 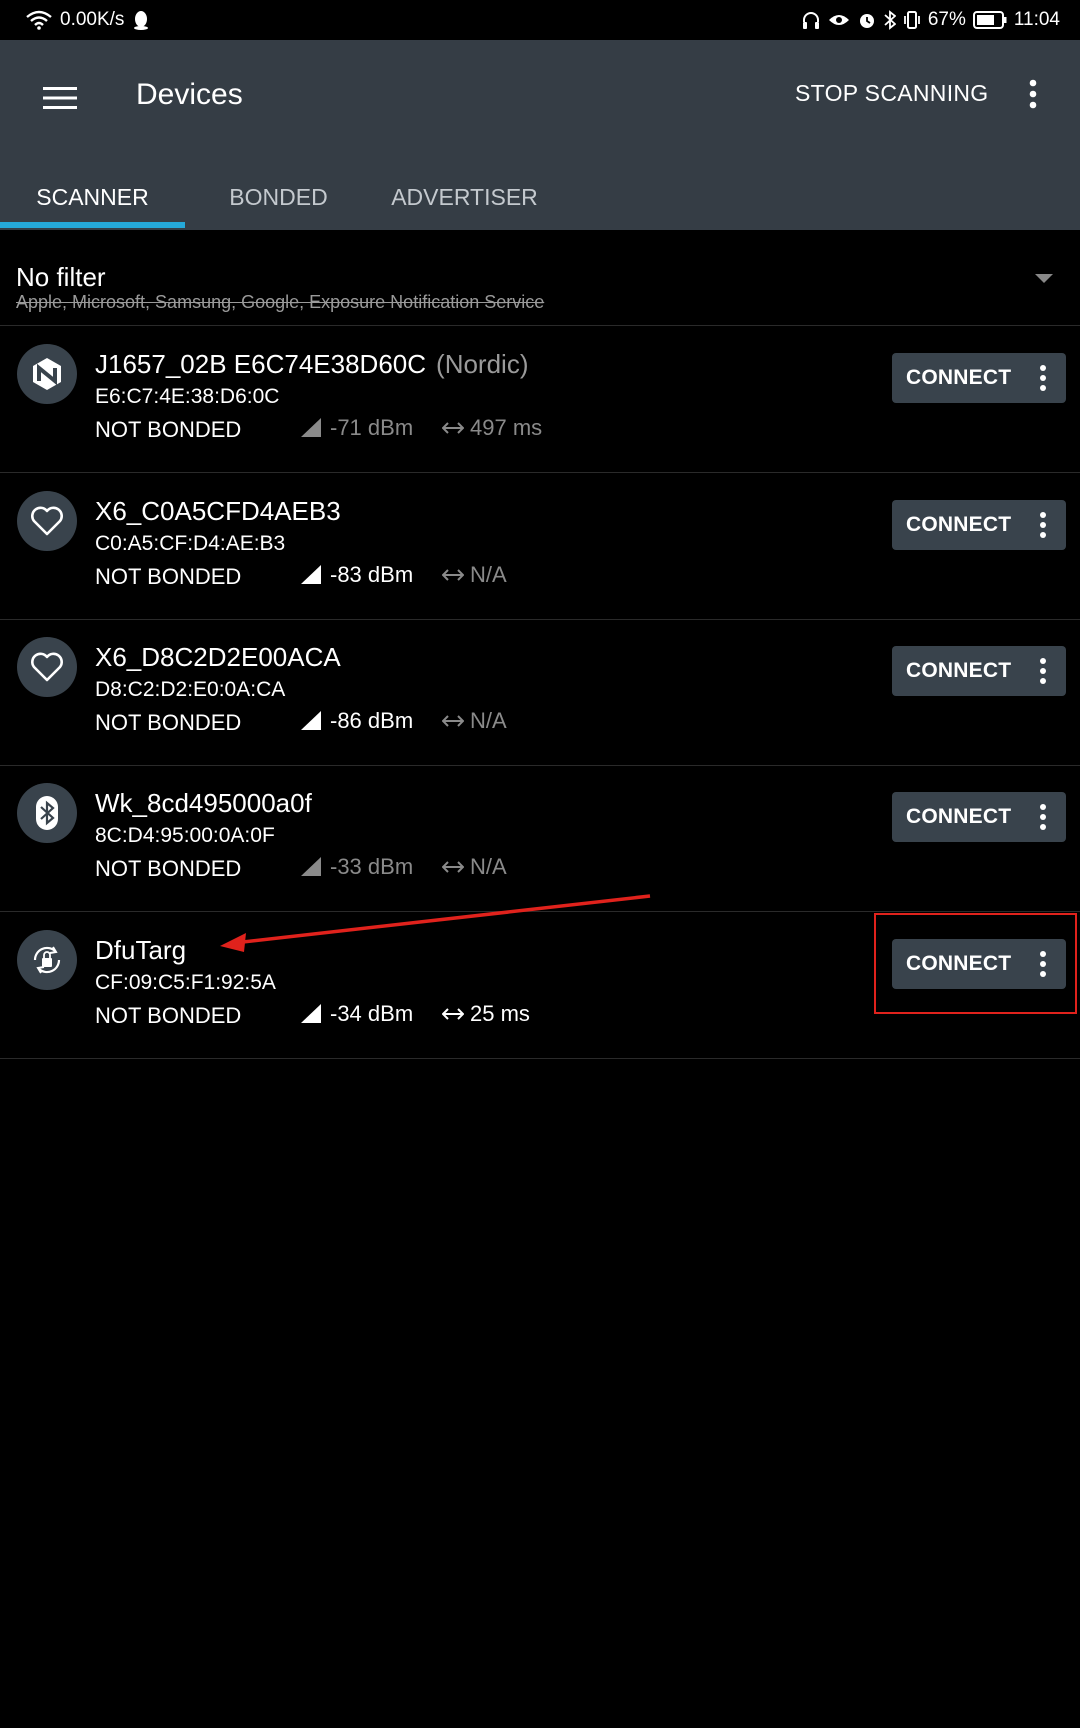 What do you see at coordinates (492, 428) in the screenshot?
I see `advertising-interval: 497 ms` at bounding box center [492, 428].